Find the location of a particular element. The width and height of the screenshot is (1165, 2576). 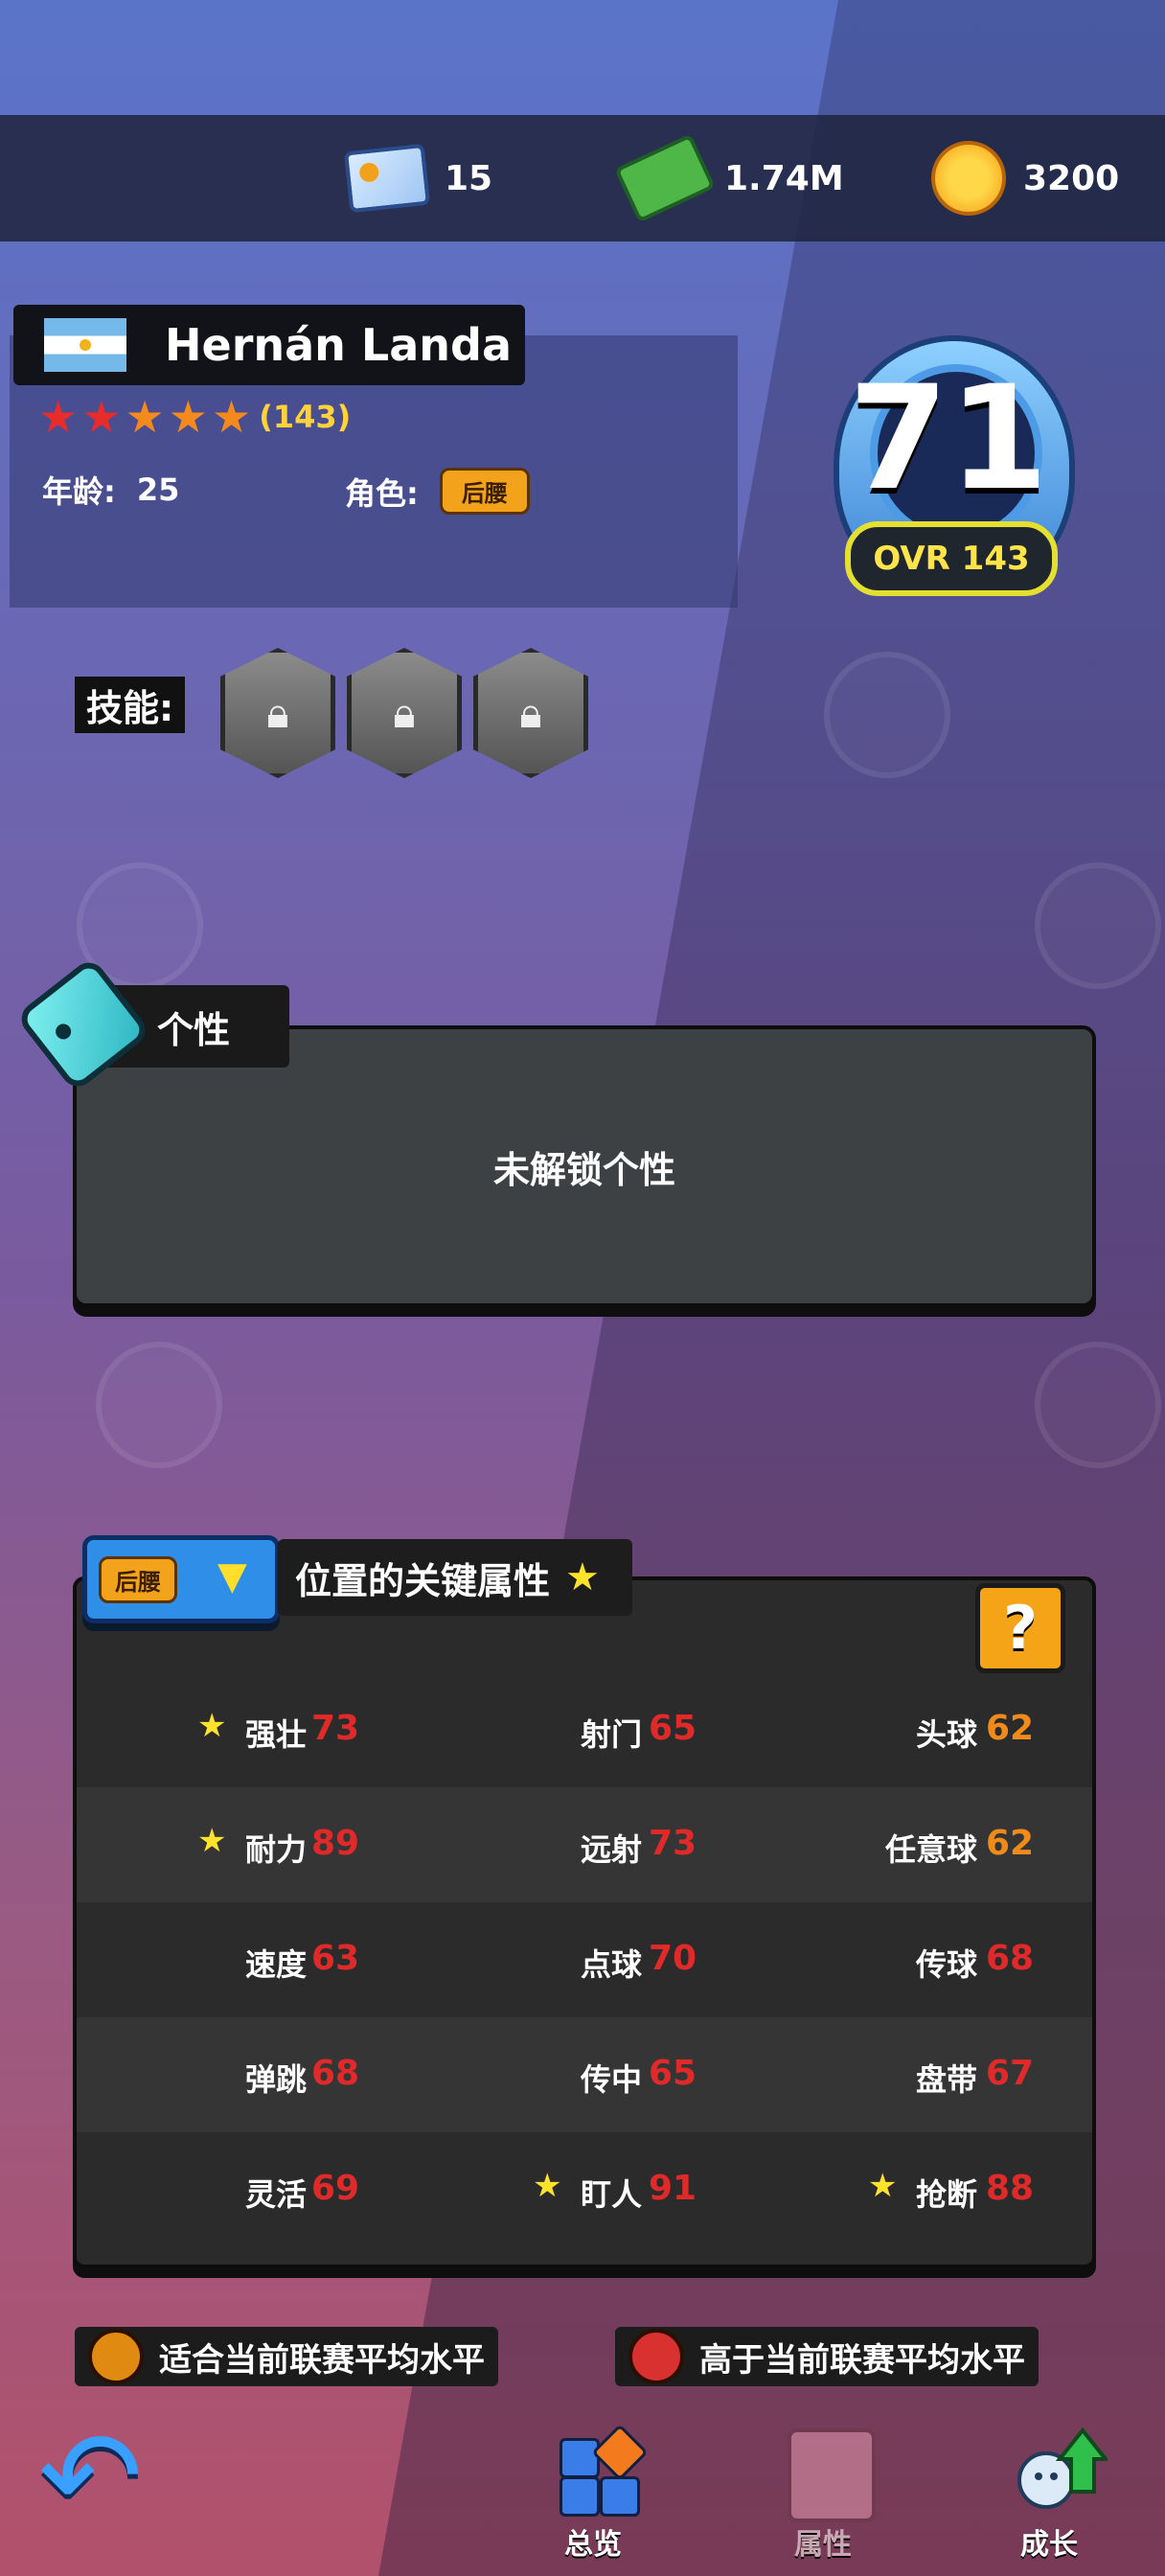

key-attributes-title-text: 位置的关键属性 is located at coordinates (423, 1580).